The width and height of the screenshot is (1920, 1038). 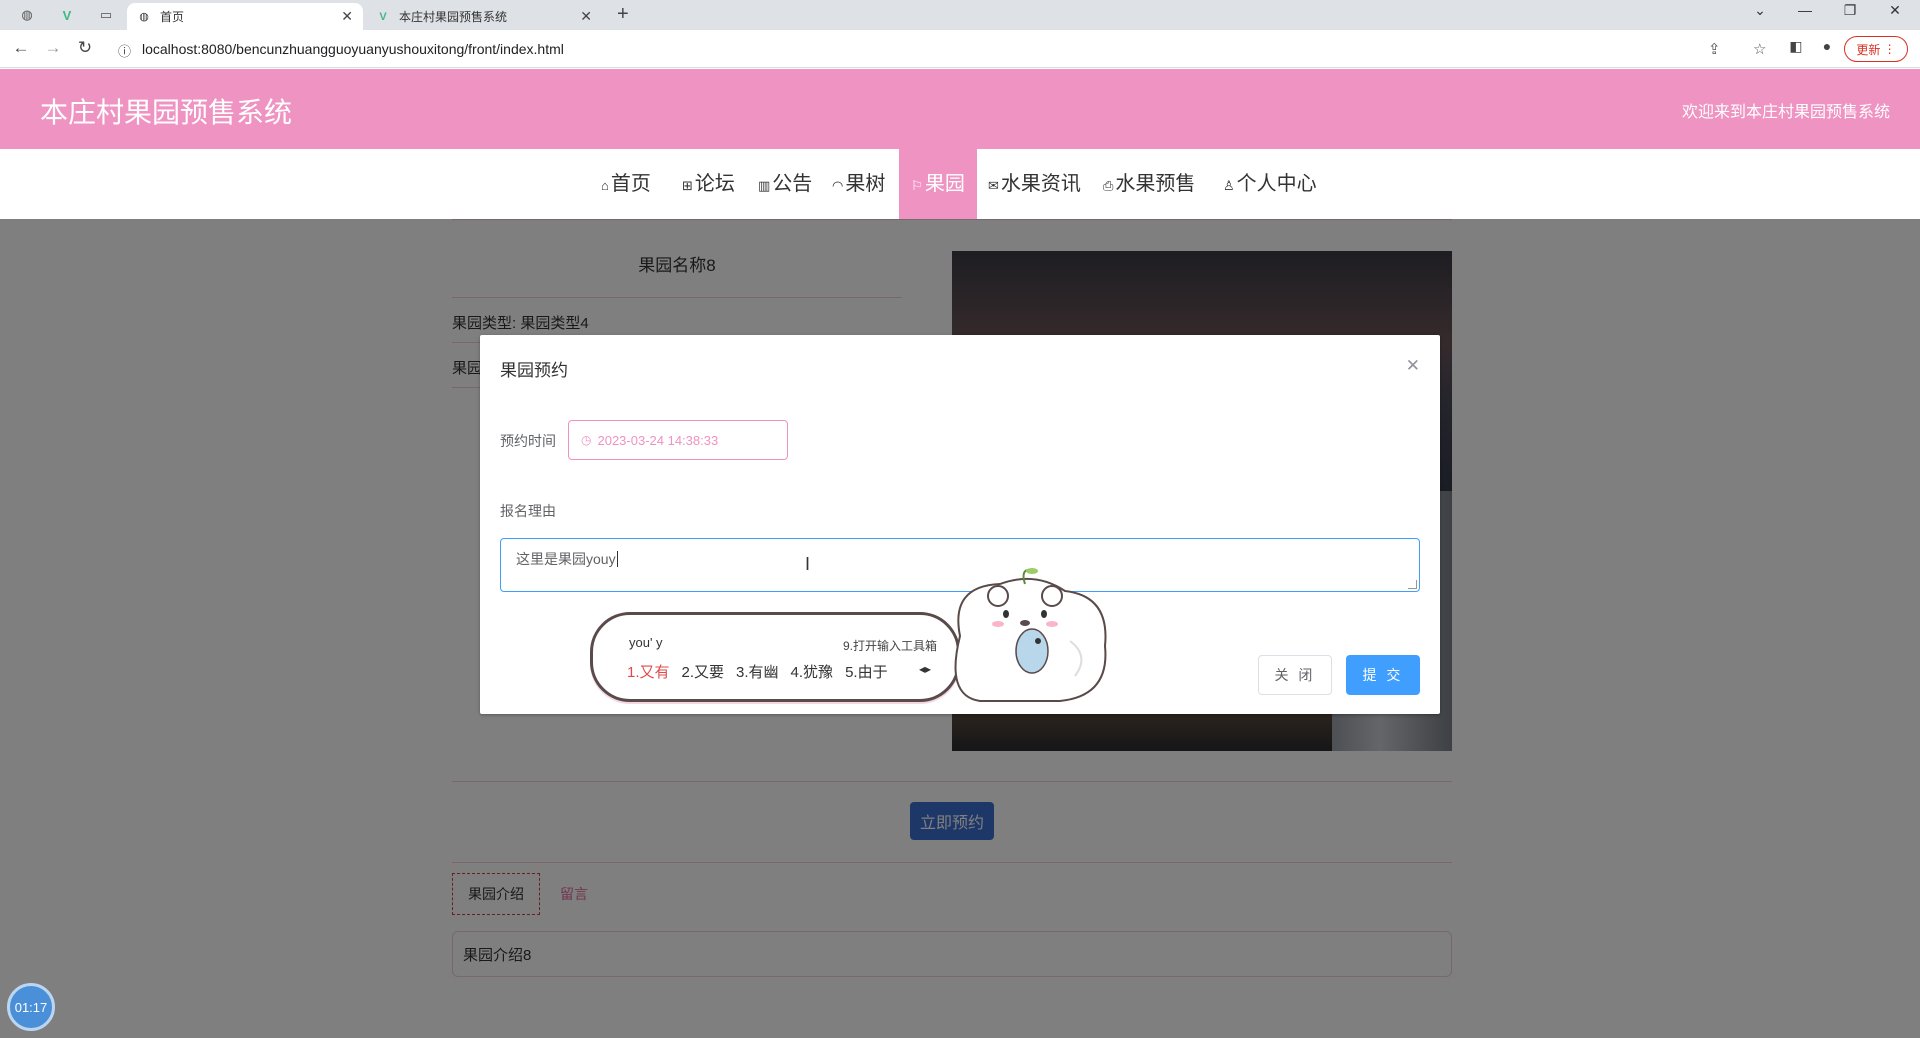 What do you see at coordinates (1030, 635) in the screenshot?
I see `bear-mascot-icon` at bounding box center [1030, 635].